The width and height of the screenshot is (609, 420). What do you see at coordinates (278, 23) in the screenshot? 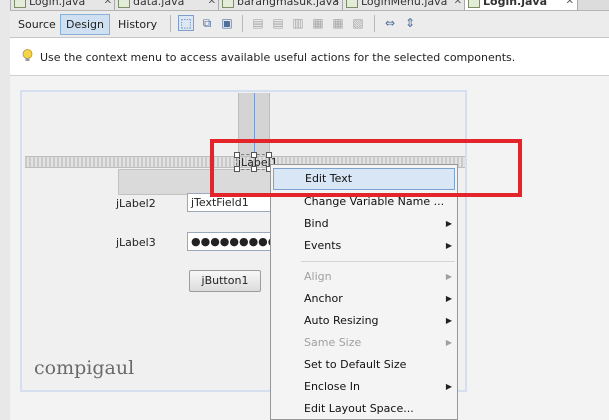
I see `align-right-icon: ▤` at bounding box center [278, 23].